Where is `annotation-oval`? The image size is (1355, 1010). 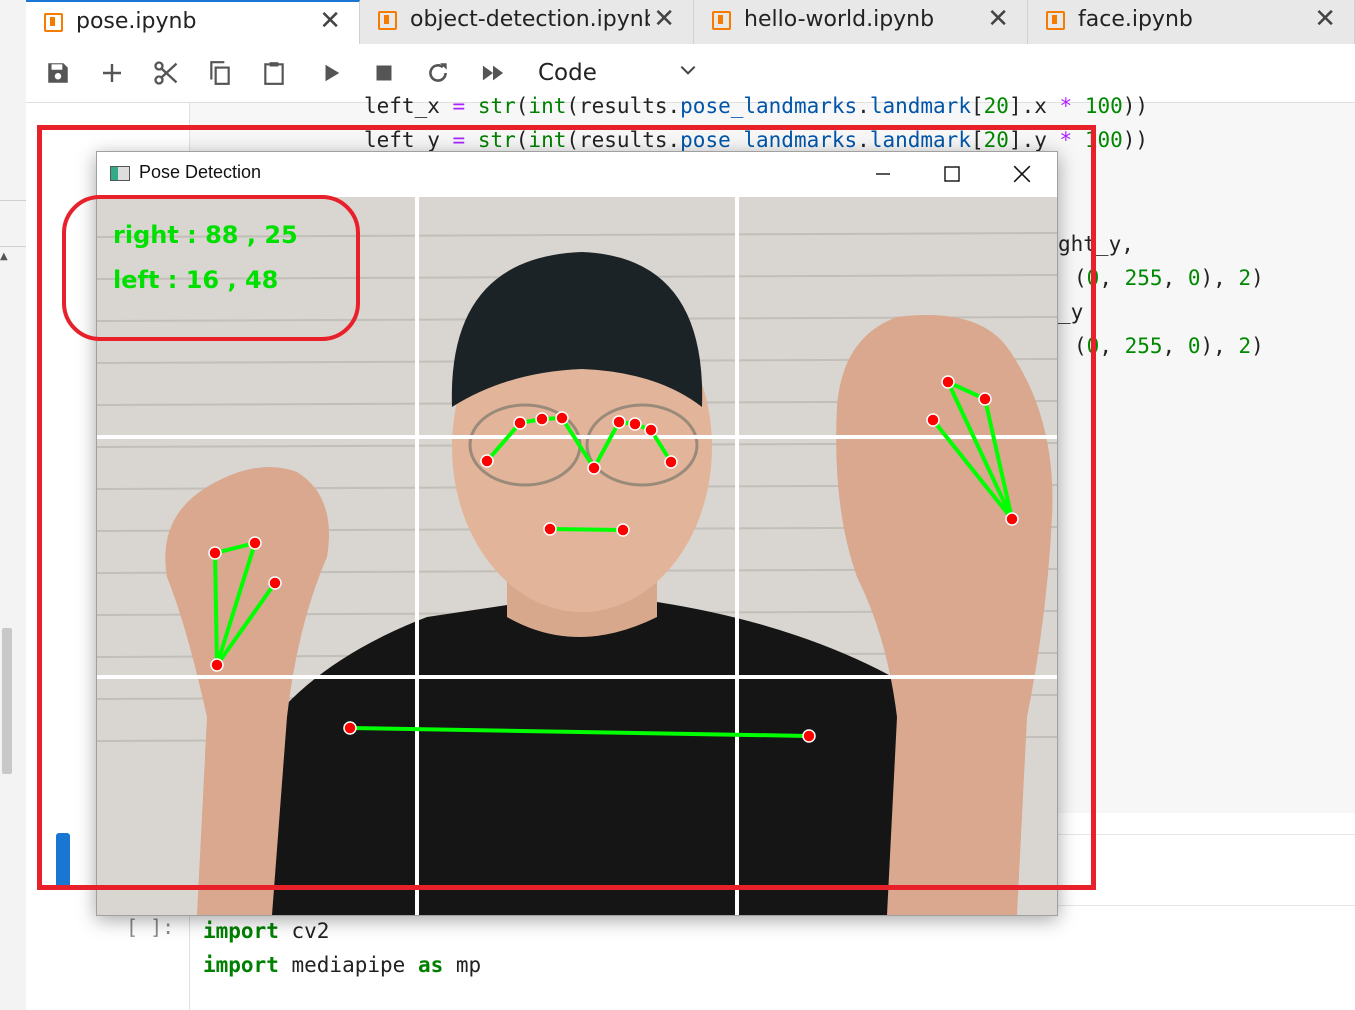 annotation-oval is located at coordinates (211, 268).